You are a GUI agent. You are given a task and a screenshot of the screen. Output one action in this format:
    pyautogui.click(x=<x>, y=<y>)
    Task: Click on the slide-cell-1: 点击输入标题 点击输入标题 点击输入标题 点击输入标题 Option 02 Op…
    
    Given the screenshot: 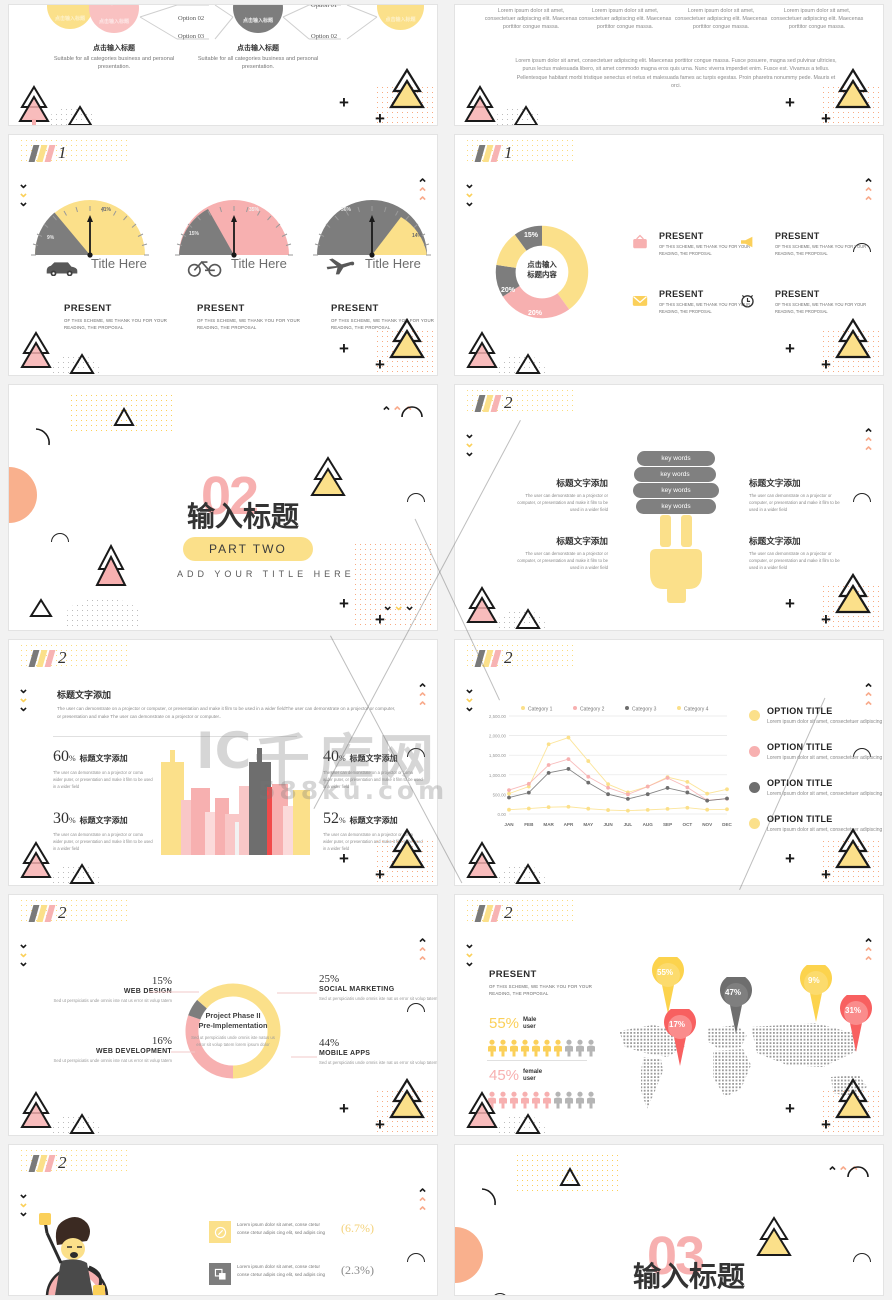 What is the action you would take?
    pyautogui.click(x=223, y=65)
    